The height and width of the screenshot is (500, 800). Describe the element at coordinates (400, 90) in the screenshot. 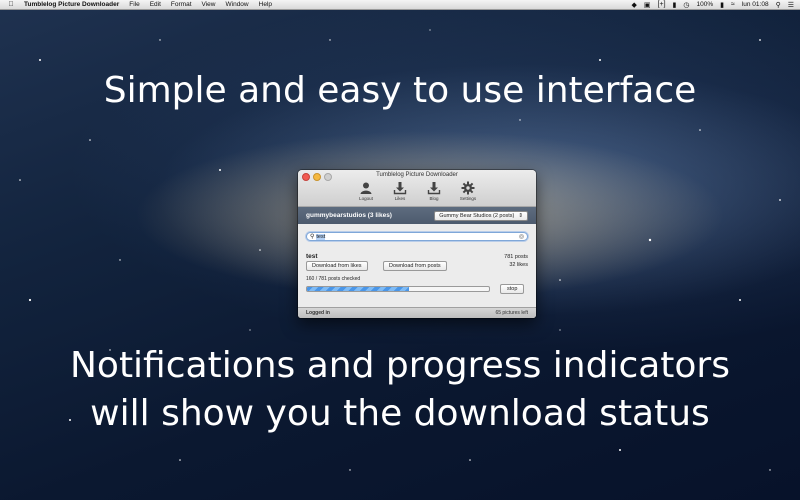

I see `headline-top: Simple and easy to use interface` at that location.